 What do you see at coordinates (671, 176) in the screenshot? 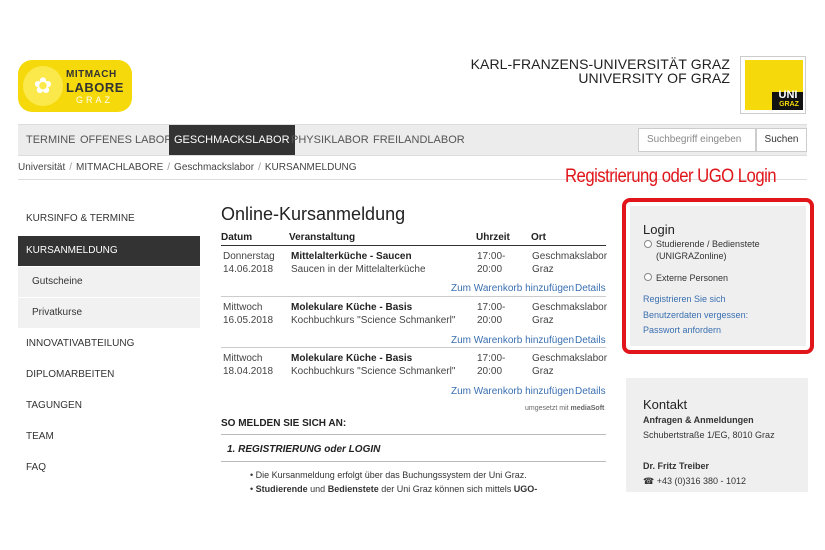
I see `annotation-label: Registrierung oder UGO Login` at bounding box center [671, 176].